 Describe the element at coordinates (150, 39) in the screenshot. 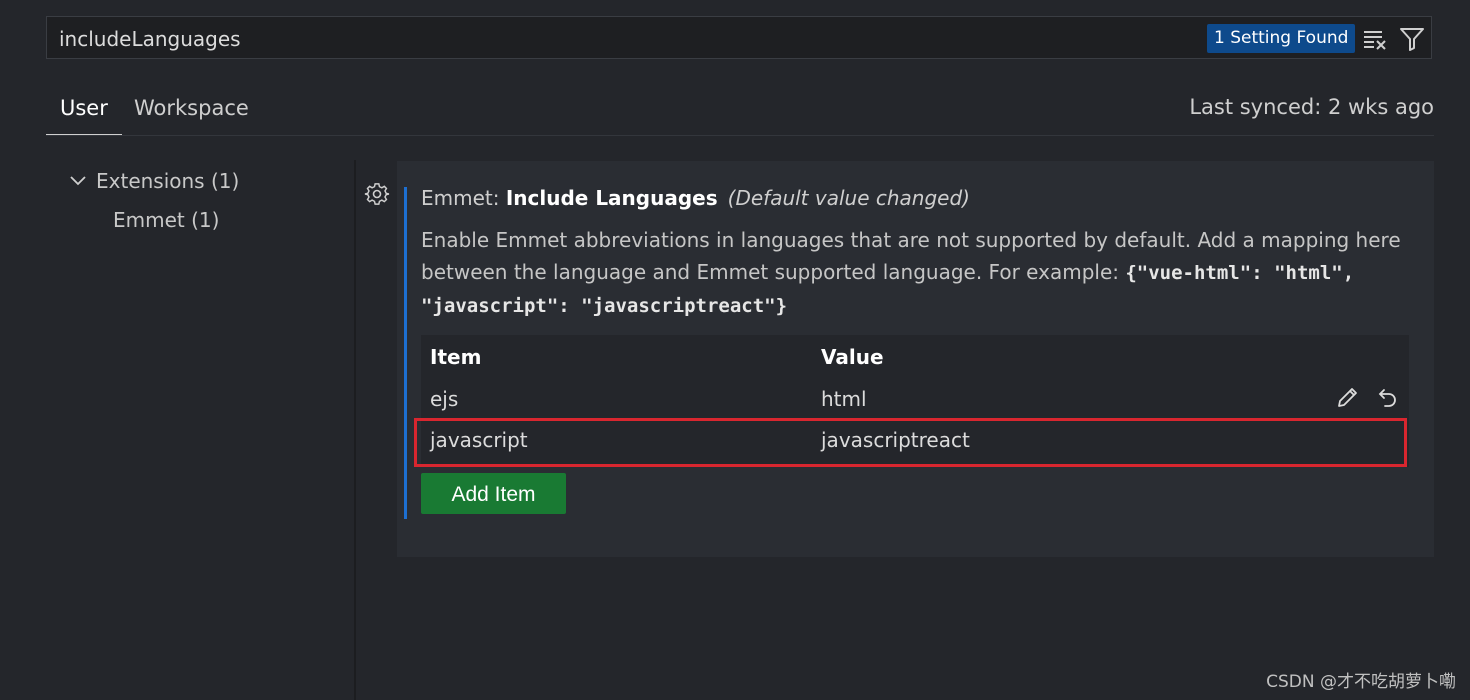

I see `search-input: includeLanguages` at that location.